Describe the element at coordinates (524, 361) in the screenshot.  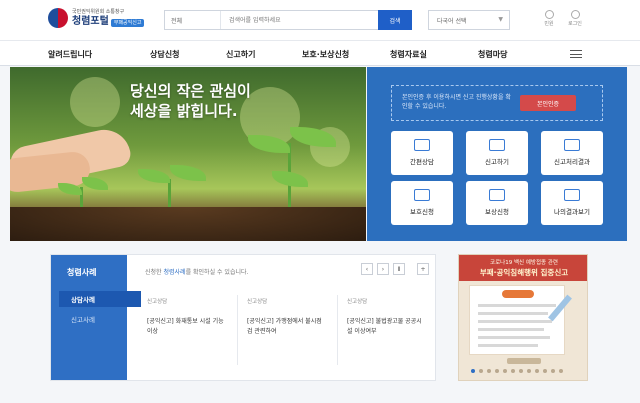
I see `agency-logo-icon` at that location.